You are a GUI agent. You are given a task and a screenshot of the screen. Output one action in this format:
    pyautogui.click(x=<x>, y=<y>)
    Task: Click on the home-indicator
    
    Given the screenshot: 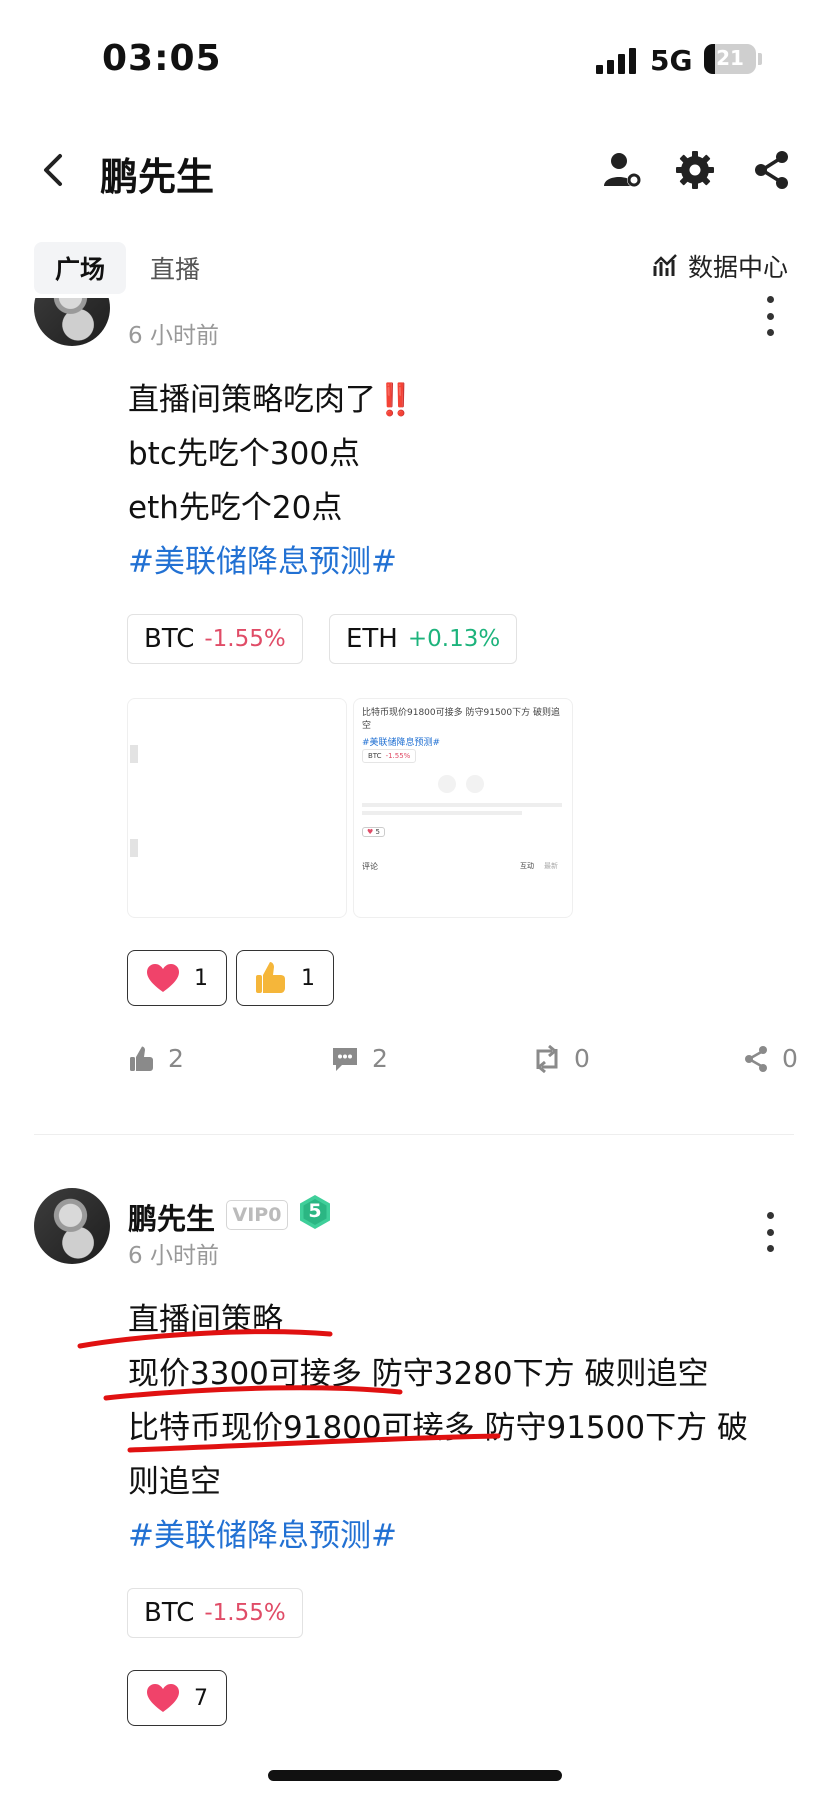 What is the action you would take?
    pyautogui.click(x=415, y=1775)
    